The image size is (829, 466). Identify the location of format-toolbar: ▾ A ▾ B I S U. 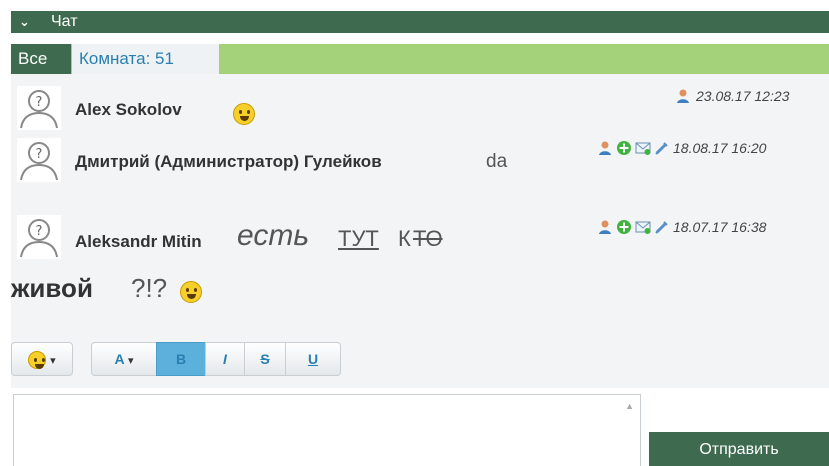
(420, 355).